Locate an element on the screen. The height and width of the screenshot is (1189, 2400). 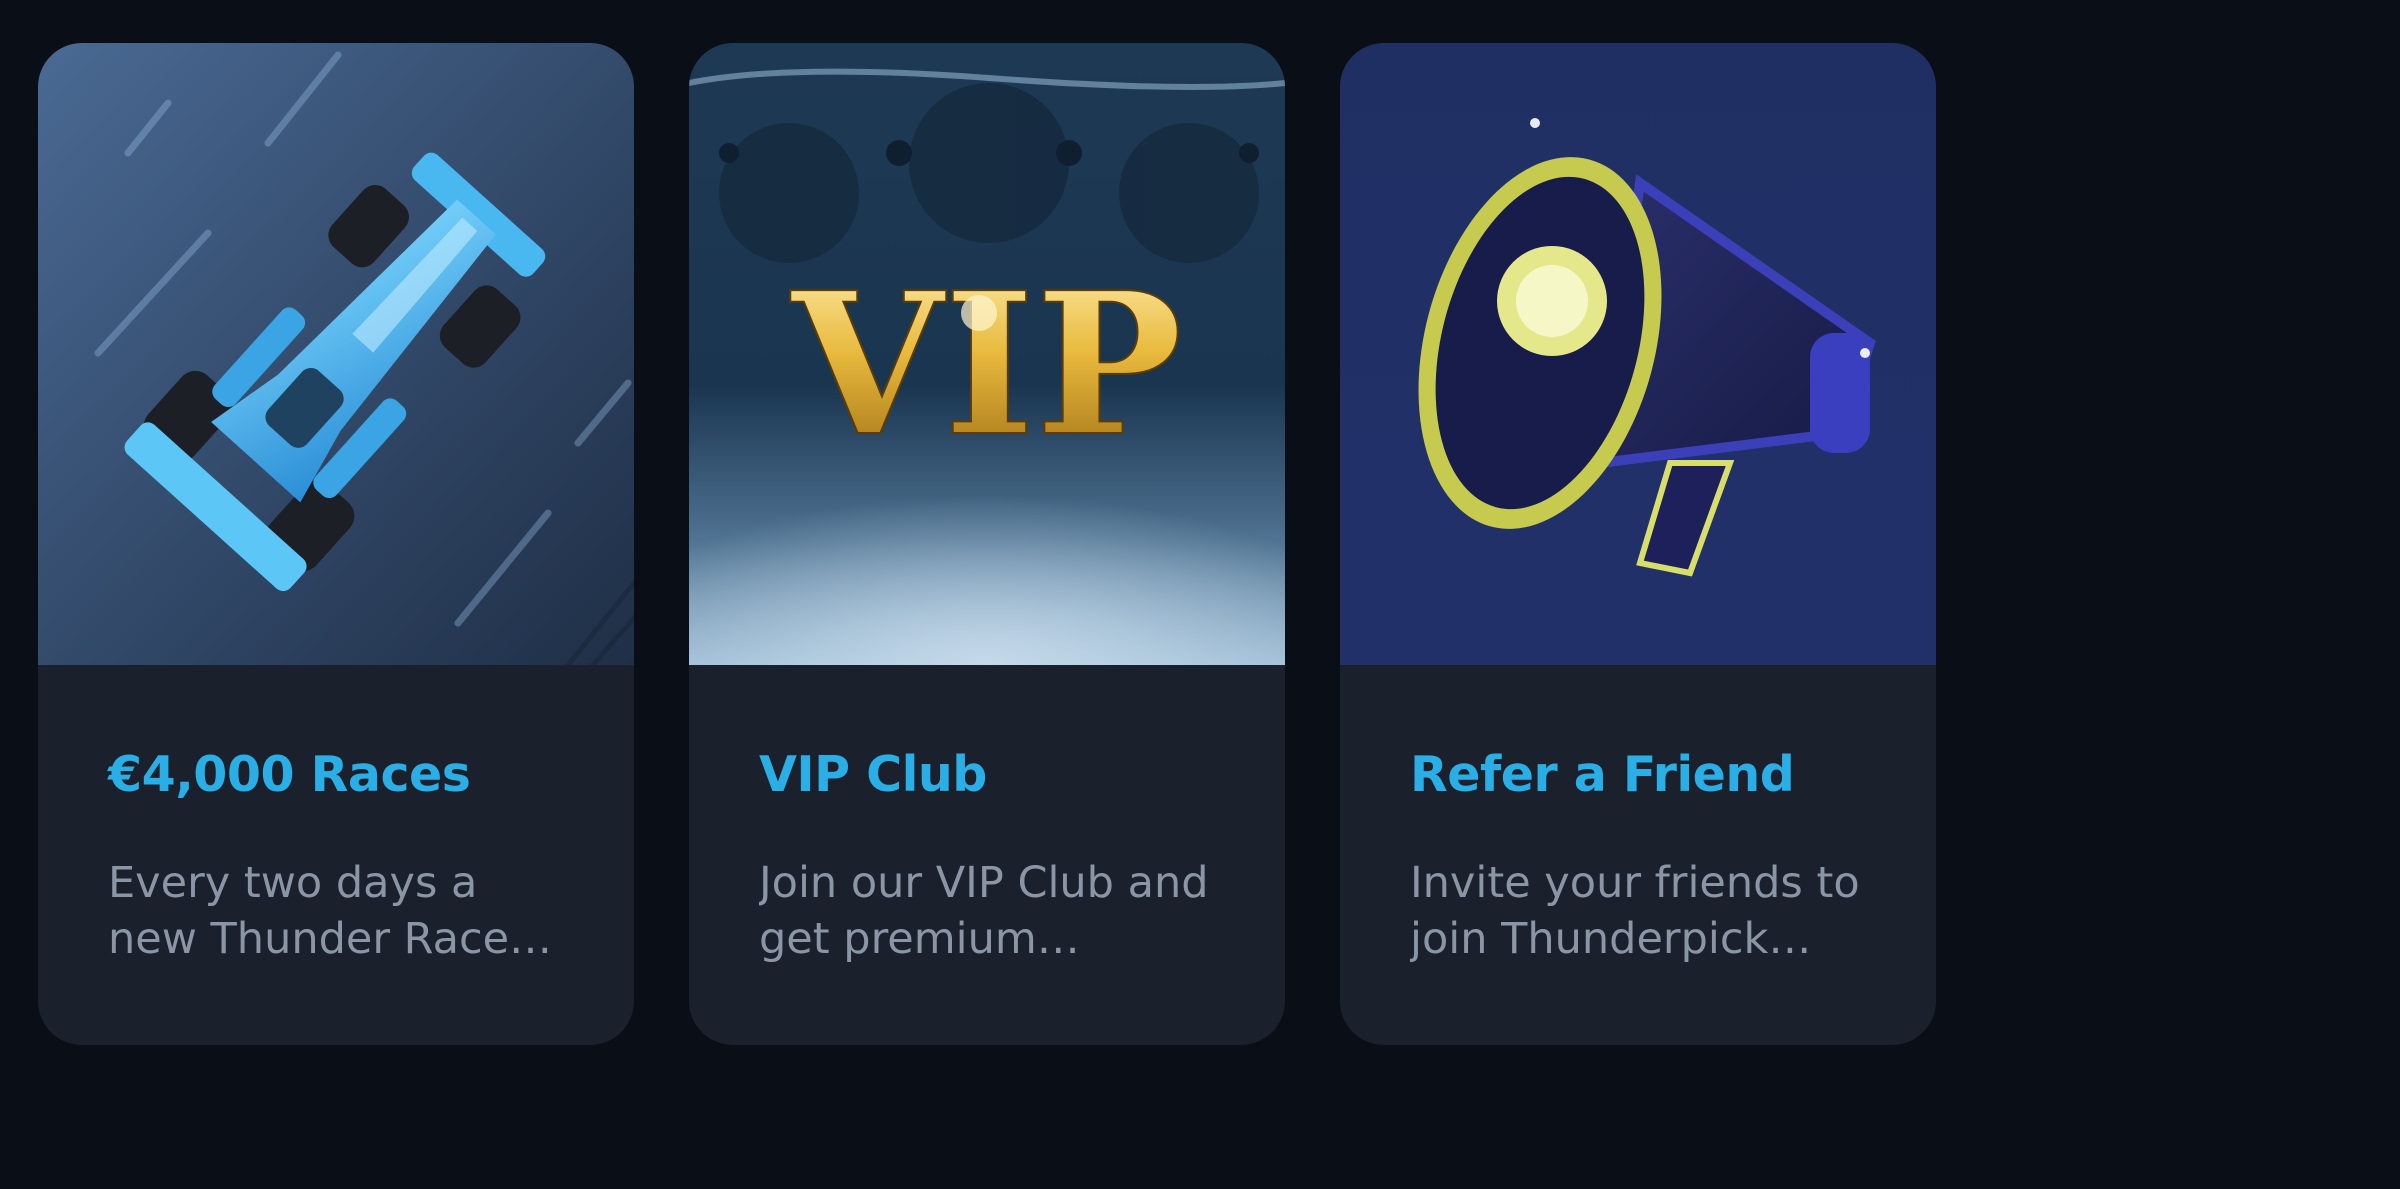
card-title: Refer a Friend is located at coordinates (1638, 735).